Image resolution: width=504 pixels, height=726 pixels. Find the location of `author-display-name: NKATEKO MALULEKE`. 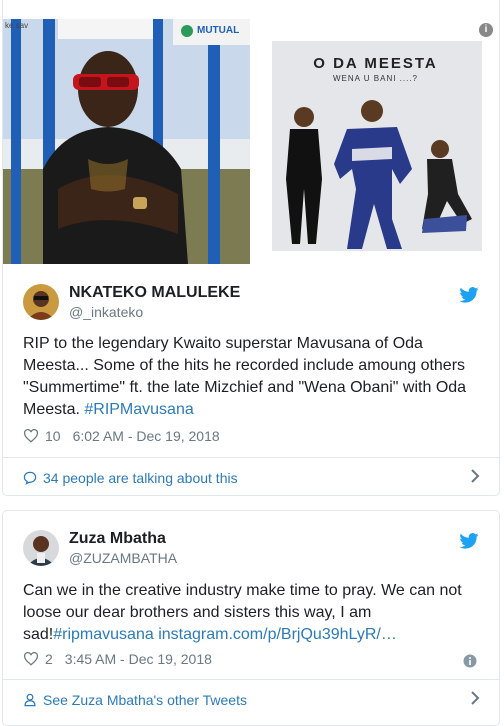

author-display-name: NKATEKO MALULEKE is located at coordinates (154, 293).